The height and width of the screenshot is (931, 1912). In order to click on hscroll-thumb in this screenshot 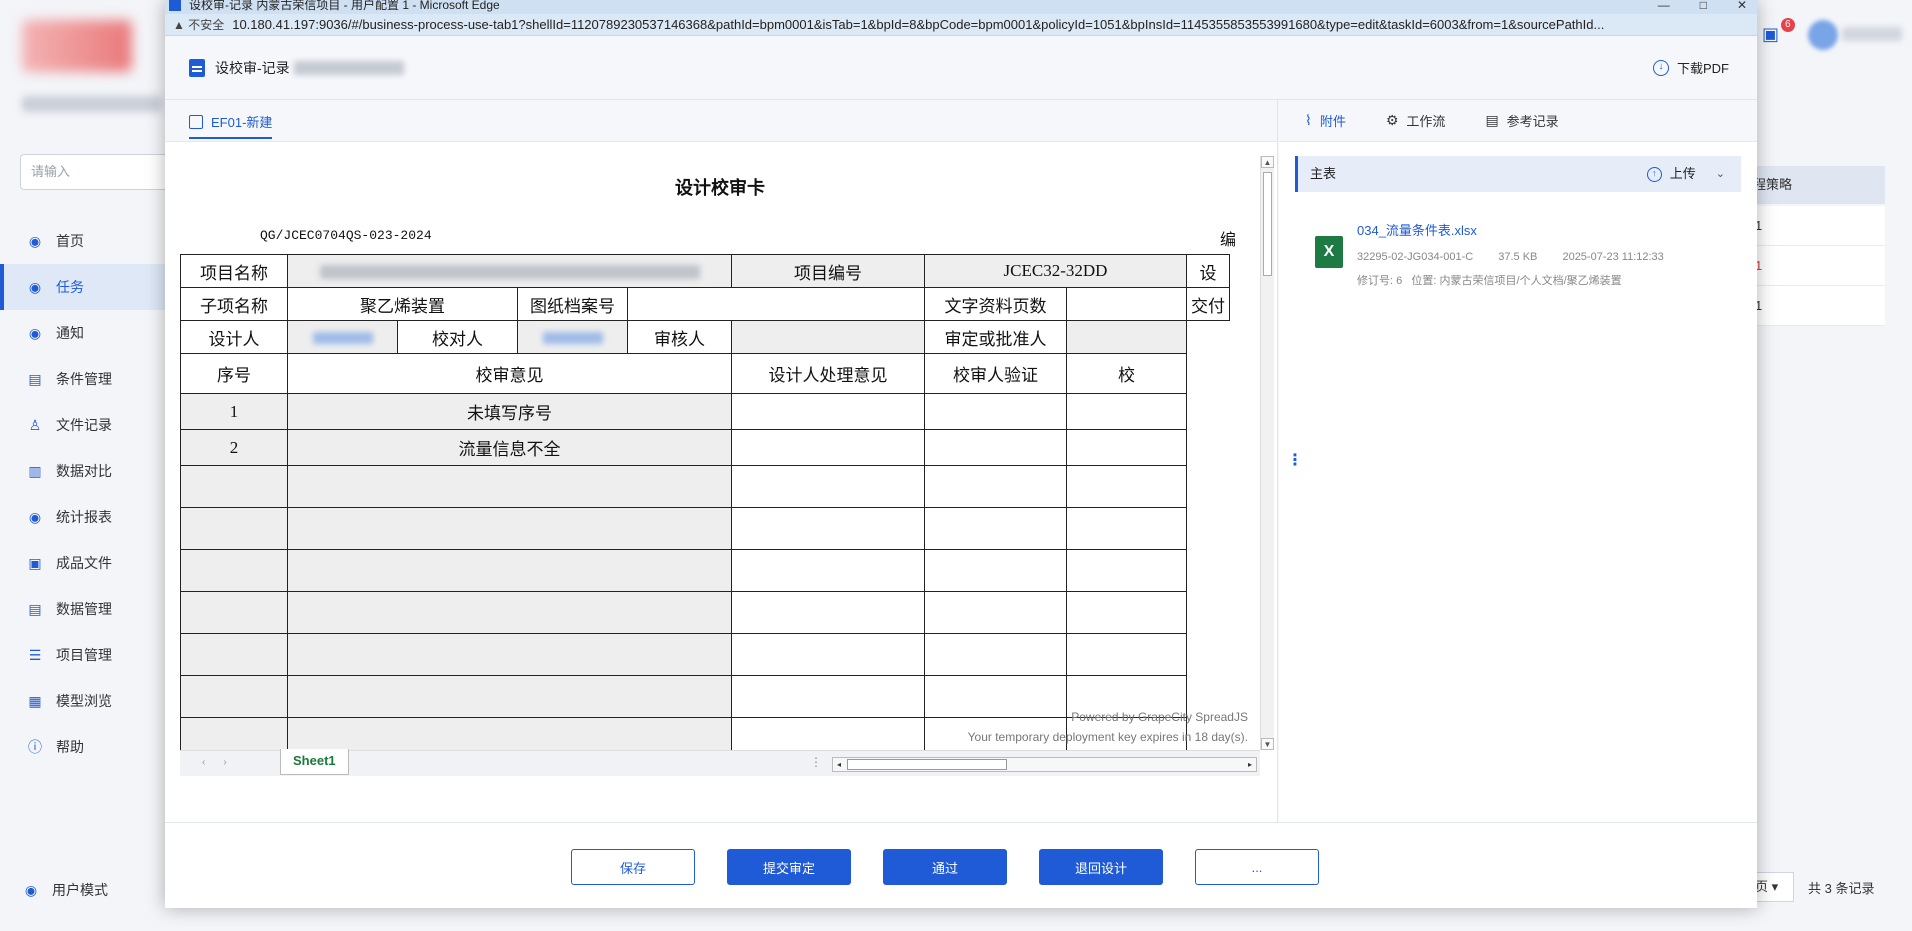, I will do `click(927, 764)`.